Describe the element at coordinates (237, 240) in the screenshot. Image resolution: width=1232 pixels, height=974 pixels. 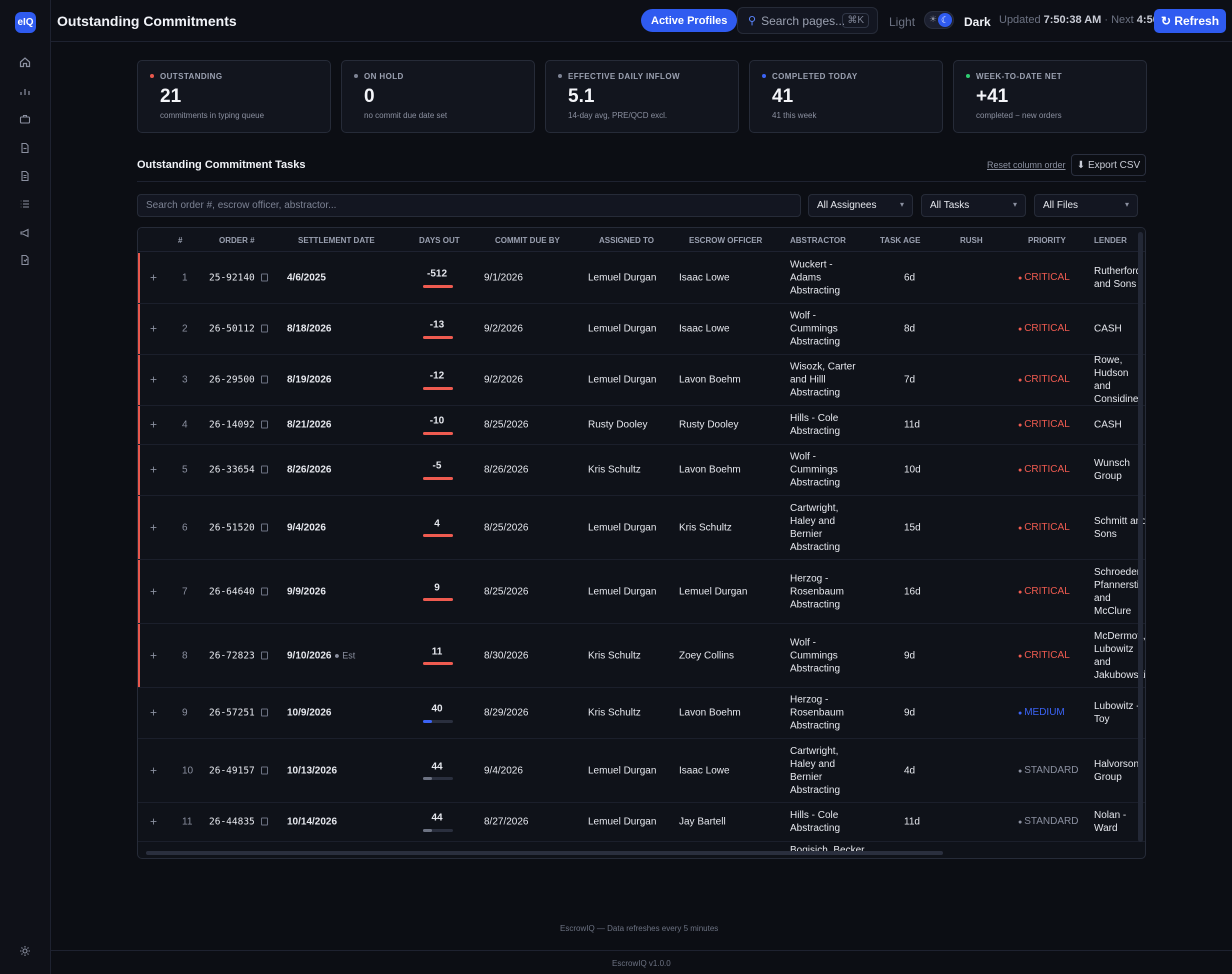
I see `column-header: ORDER #` at that location.